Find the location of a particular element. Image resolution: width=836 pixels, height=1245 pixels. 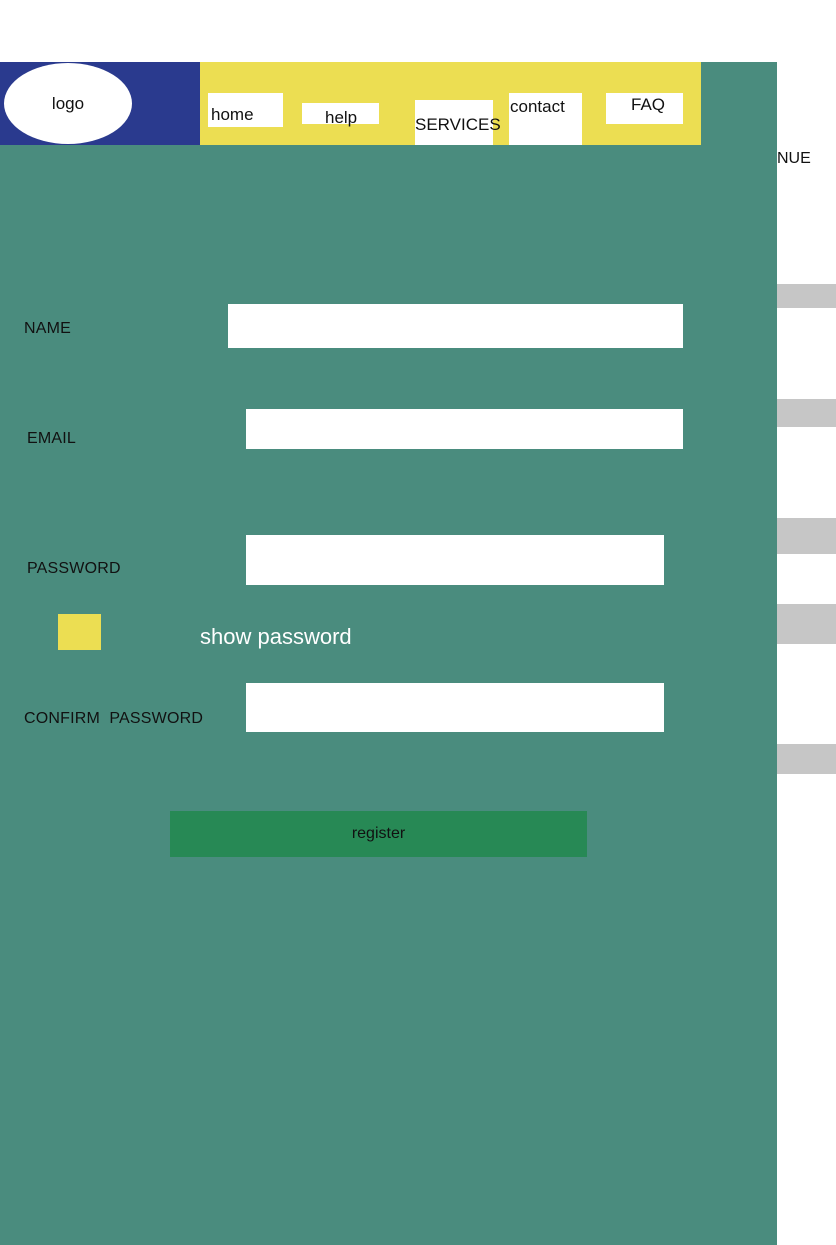

email-label: EMAIL is located at coordinates (52, 438).